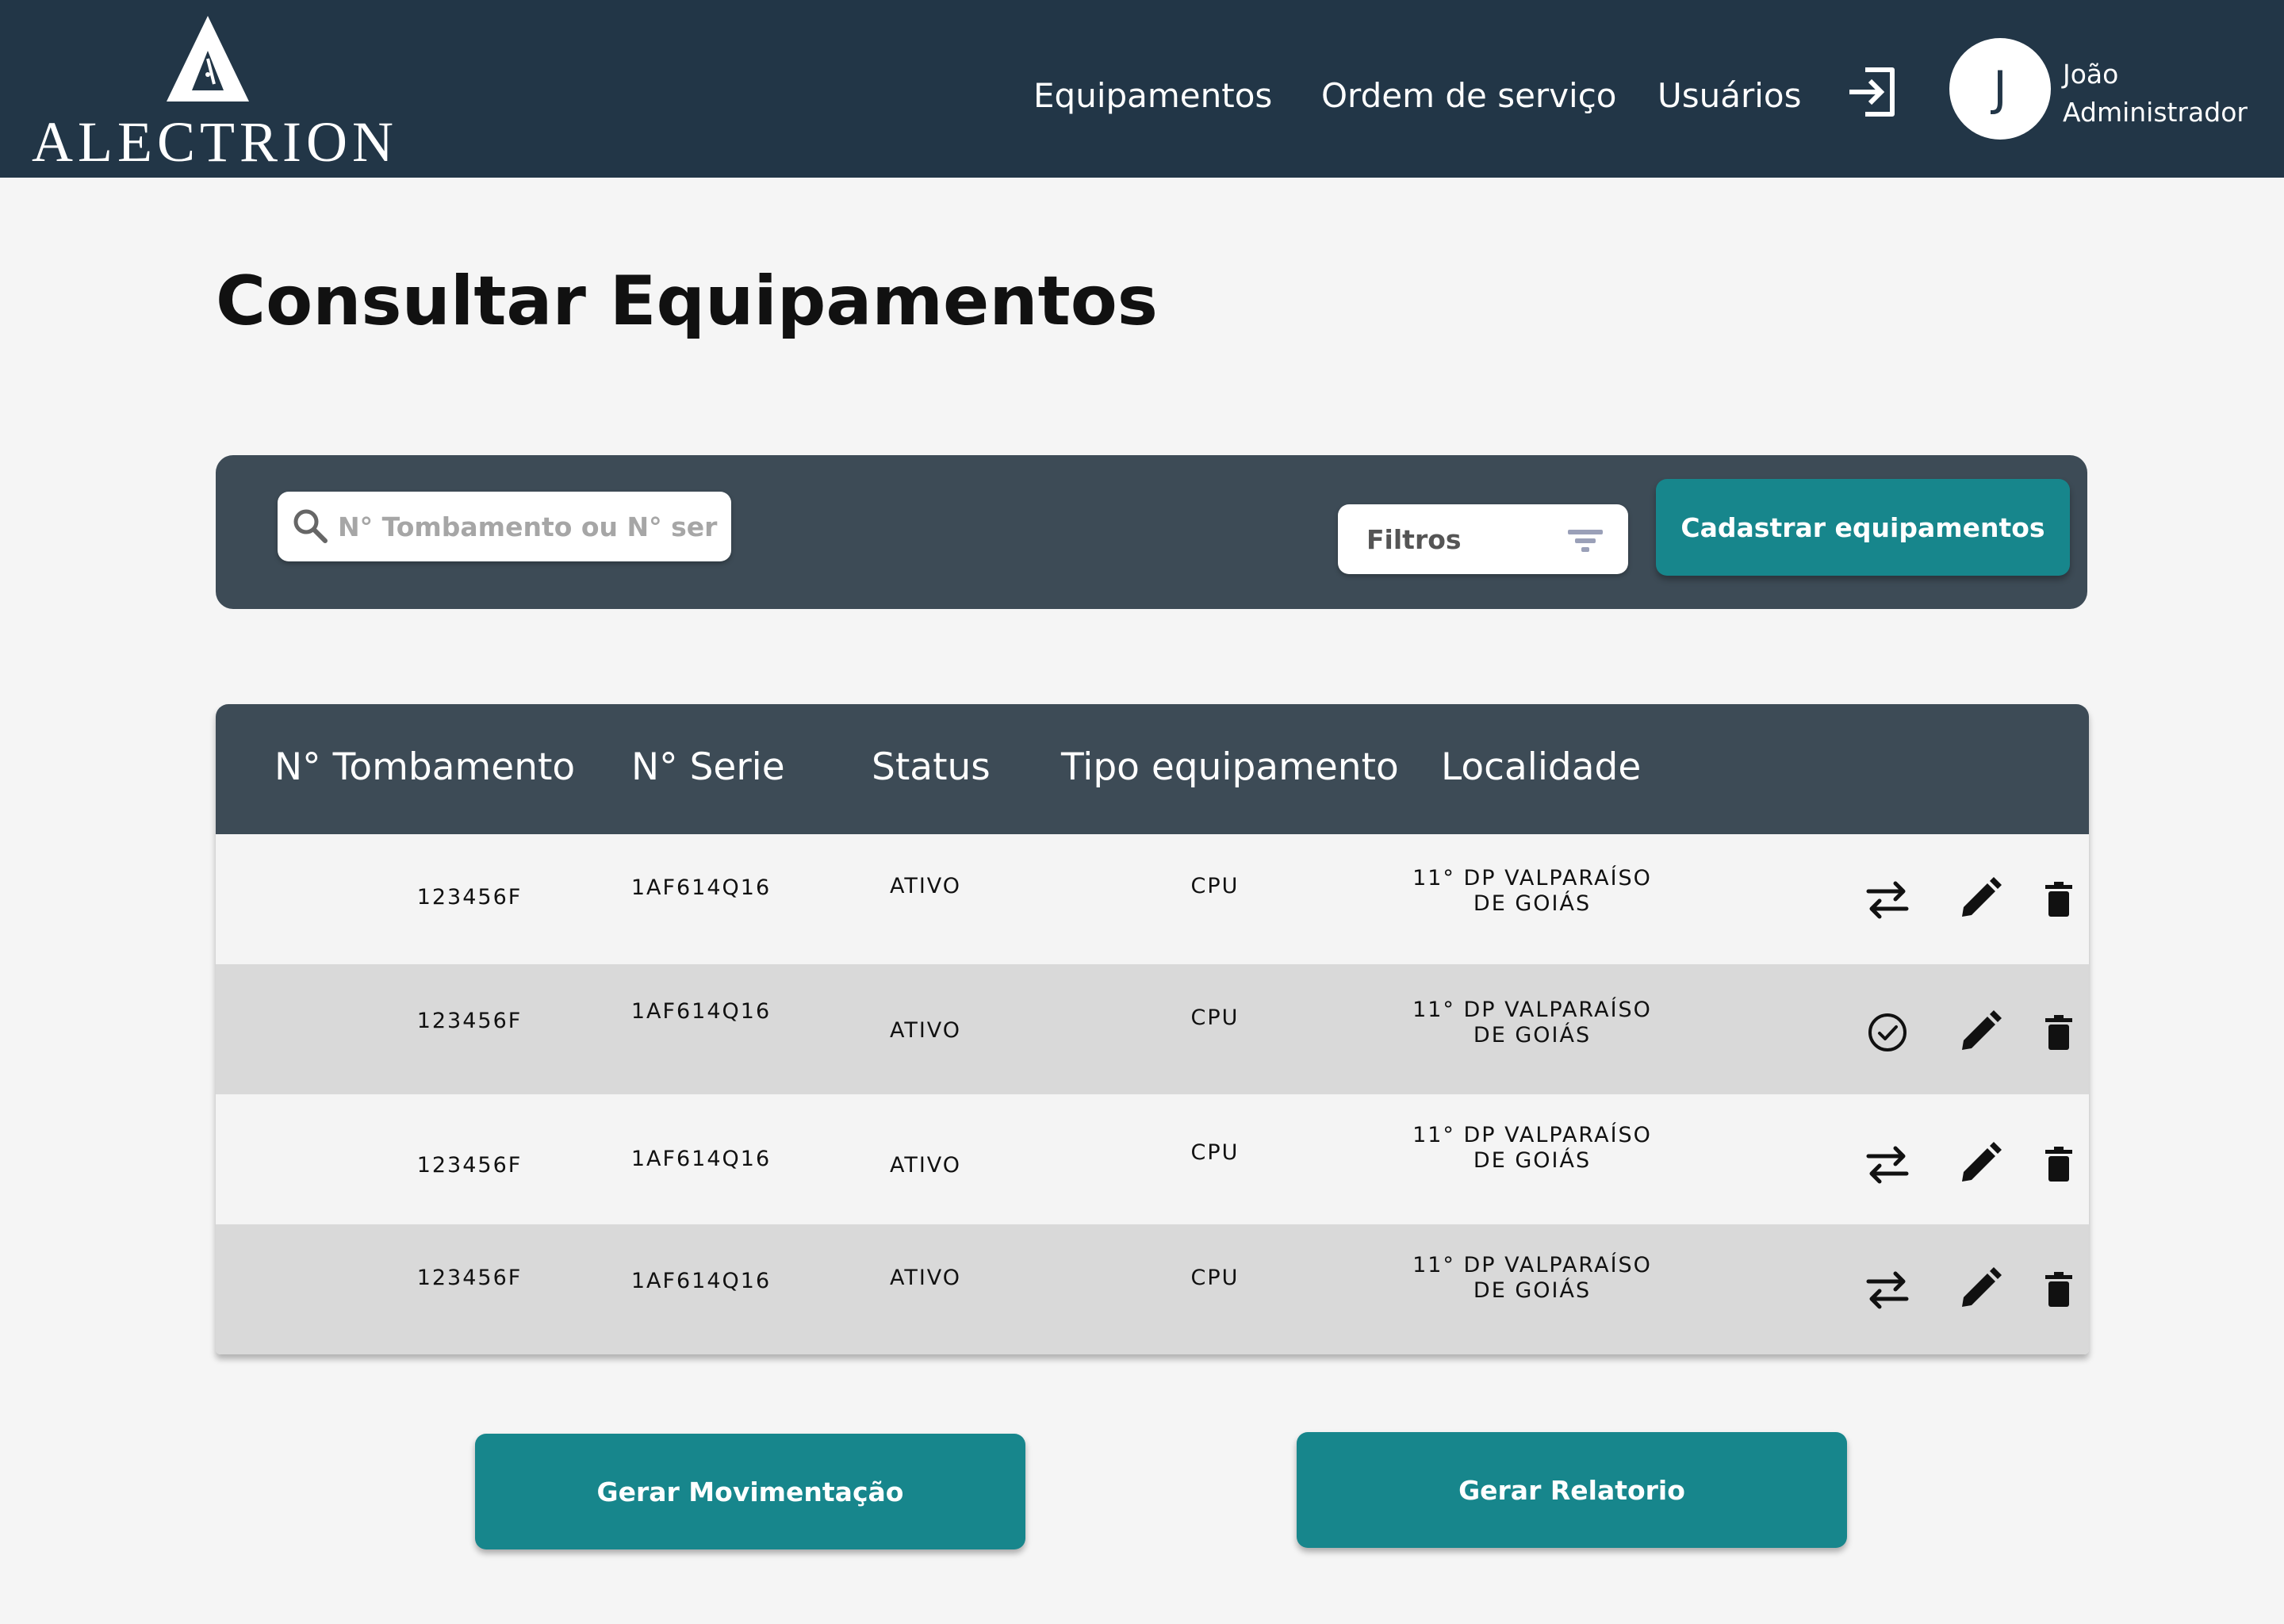 This screenshot has height=1624, width=2284. Describe the element at coordinates (2000, 89) in the screenshot. I see `user-avatar: J` at that location.